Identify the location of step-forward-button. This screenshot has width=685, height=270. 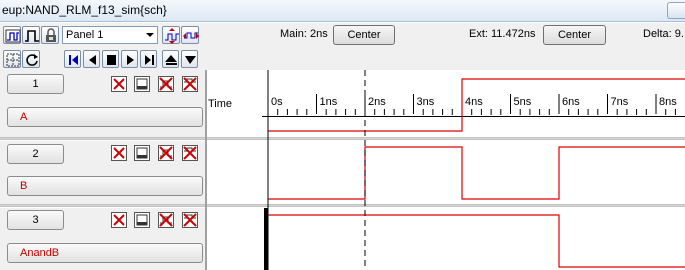
(129, 59).